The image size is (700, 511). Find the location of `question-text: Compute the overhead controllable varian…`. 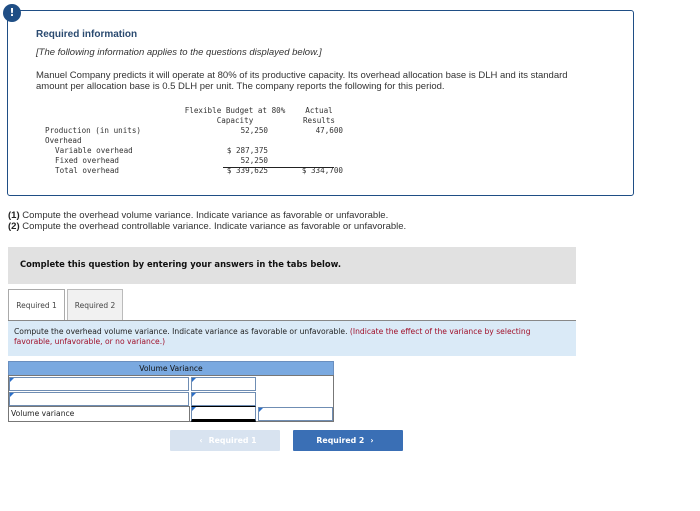

question-text: Compute the overhead controllable varian… is located at coordinates (213, 226).